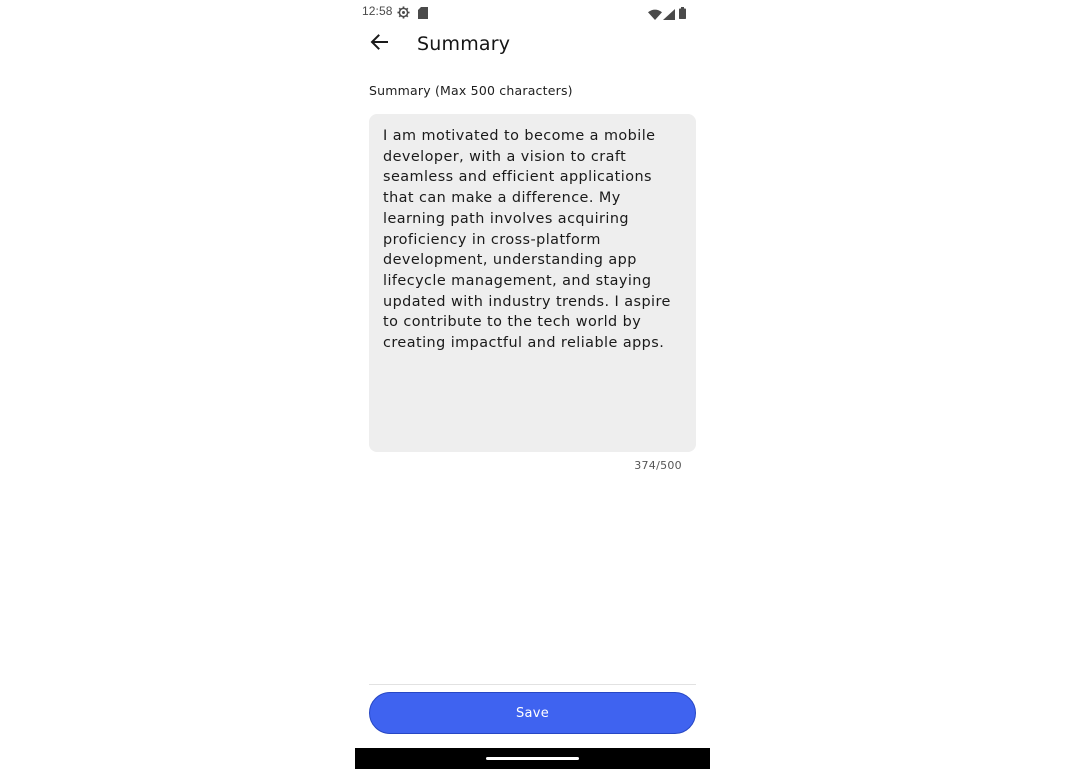 The width and height of the screenshot is (1065, 769). I want to click on system-navigation-bar, so click(532, 758).